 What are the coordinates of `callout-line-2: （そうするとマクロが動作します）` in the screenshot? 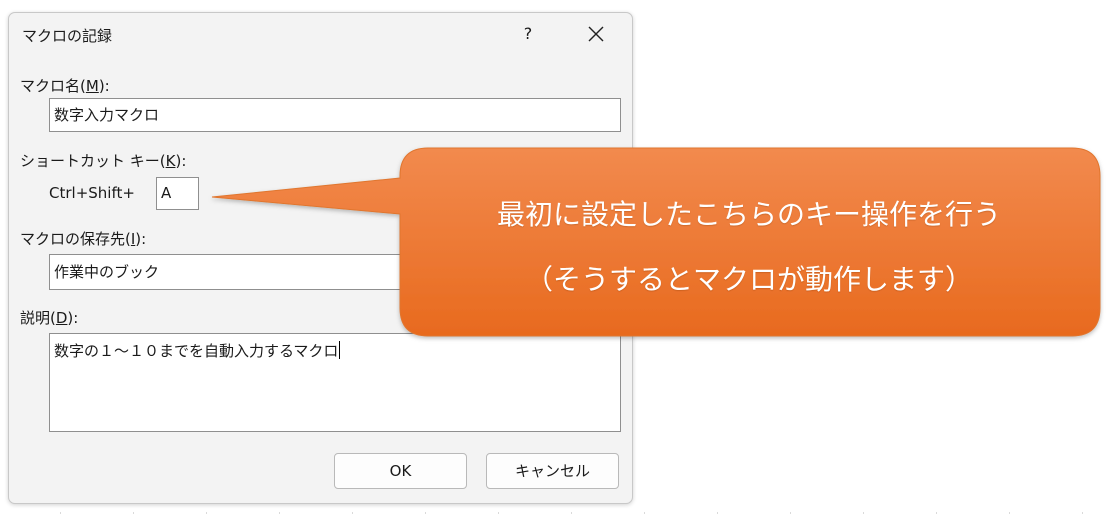 It's located at (748, 279).